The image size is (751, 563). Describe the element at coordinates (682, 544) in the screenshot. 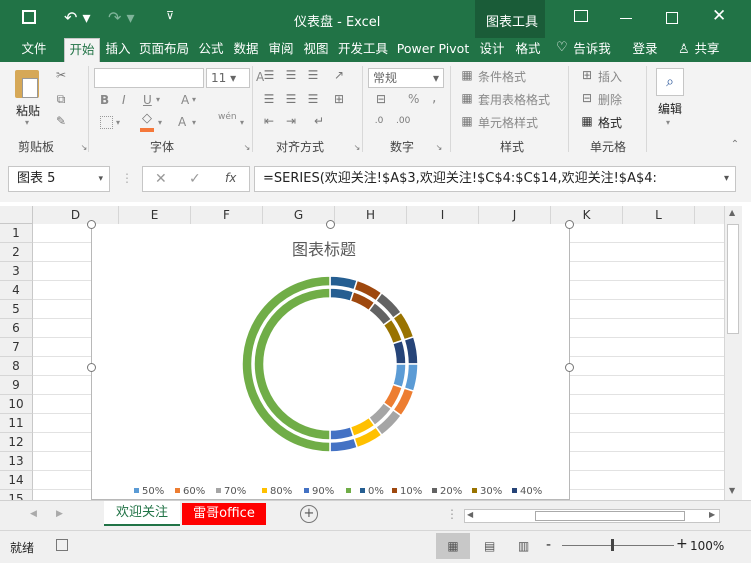

I see `zoom-in-button: +` at that location.